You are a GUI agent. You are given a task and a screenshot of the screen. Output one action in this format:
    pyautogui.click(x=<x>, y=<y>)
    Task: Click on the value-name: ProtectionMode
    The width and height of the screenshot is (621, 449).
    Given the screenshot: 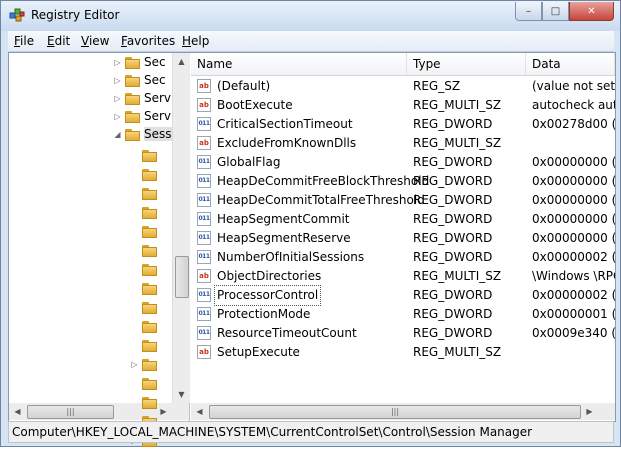 What is the action you would take?
    pyautogui.click(x=263, y=314)
    